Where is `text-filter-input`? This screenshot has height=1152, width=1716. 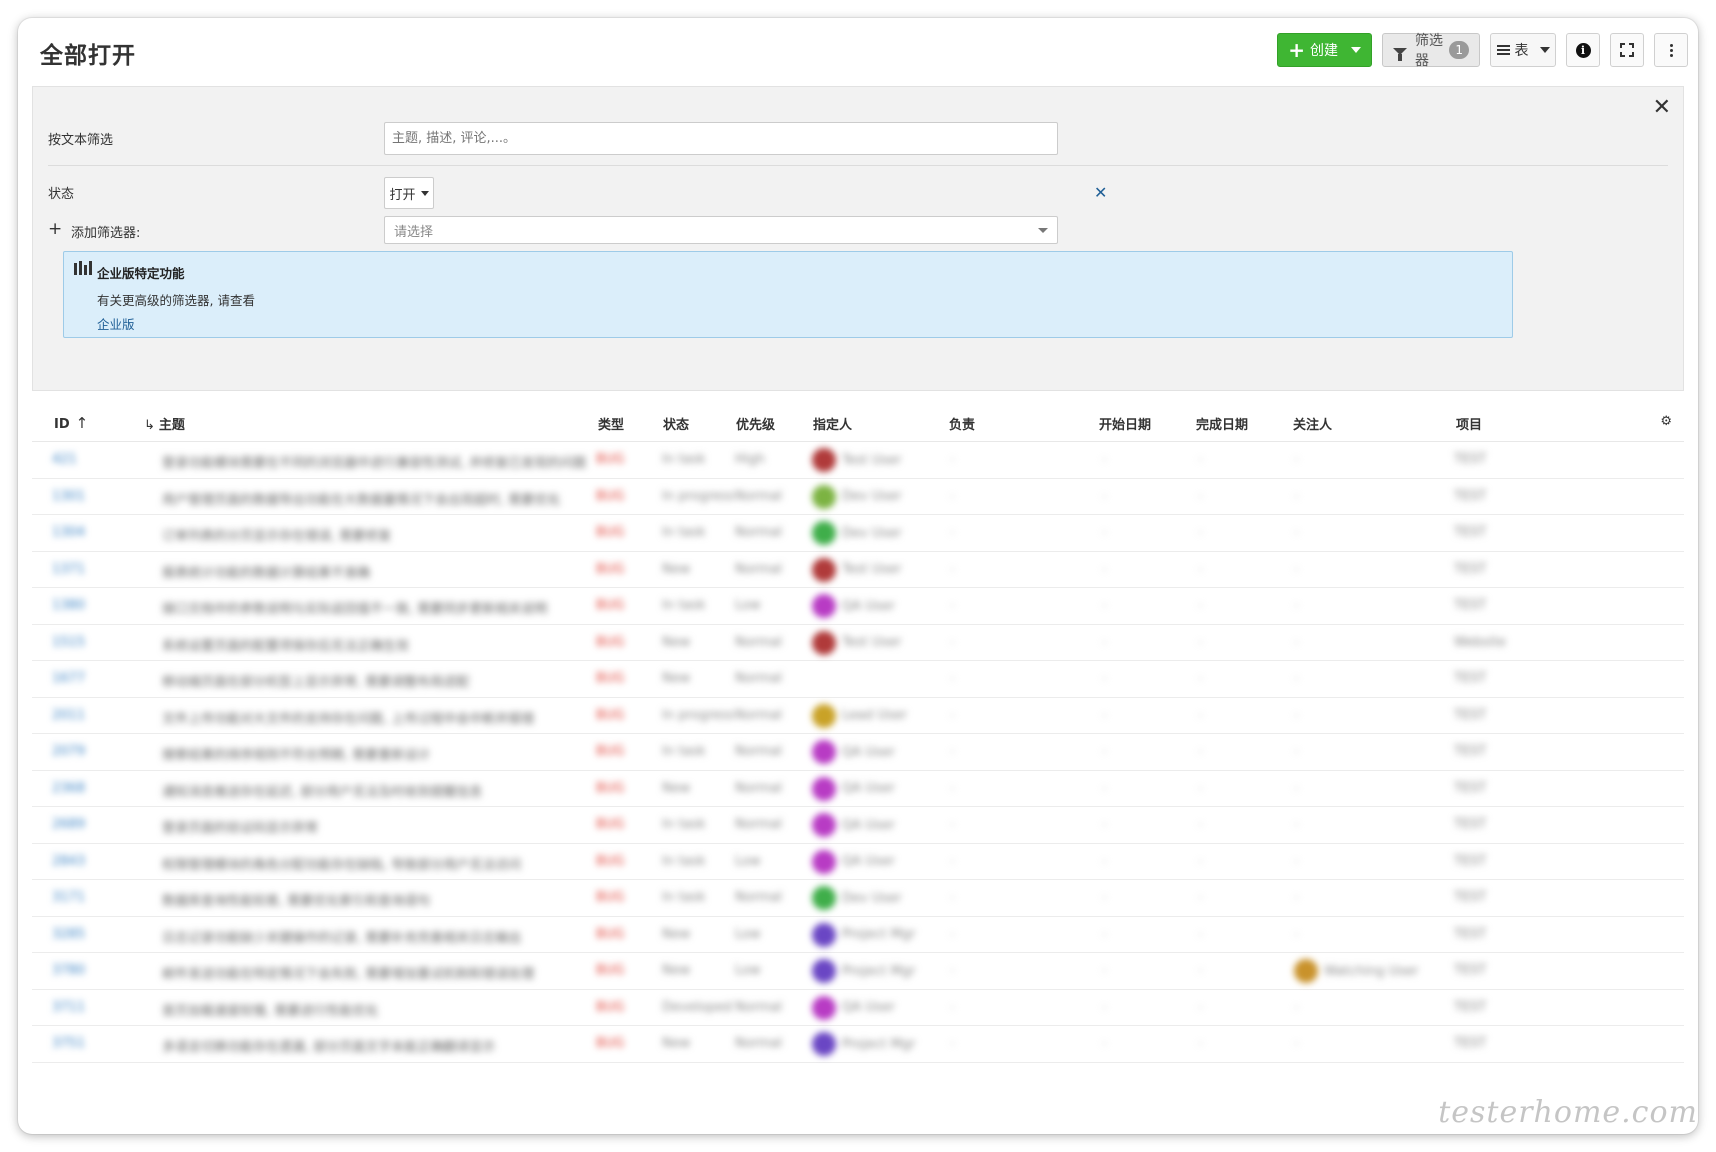 text-filter-input is located at coordinates (721, 138).